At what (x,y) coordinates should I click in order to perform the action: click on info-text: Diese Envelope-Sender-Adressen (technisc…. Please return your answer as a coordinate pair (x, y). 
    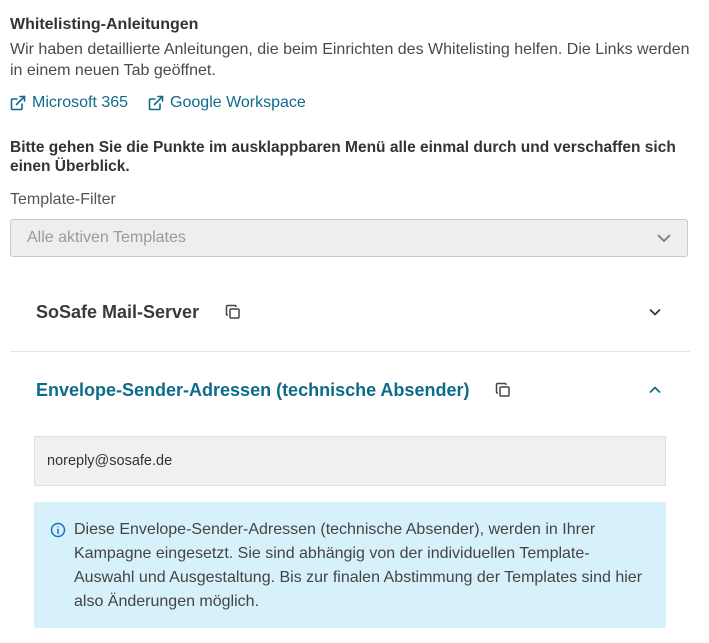
    Looking at the image, I should click on (358, 565).